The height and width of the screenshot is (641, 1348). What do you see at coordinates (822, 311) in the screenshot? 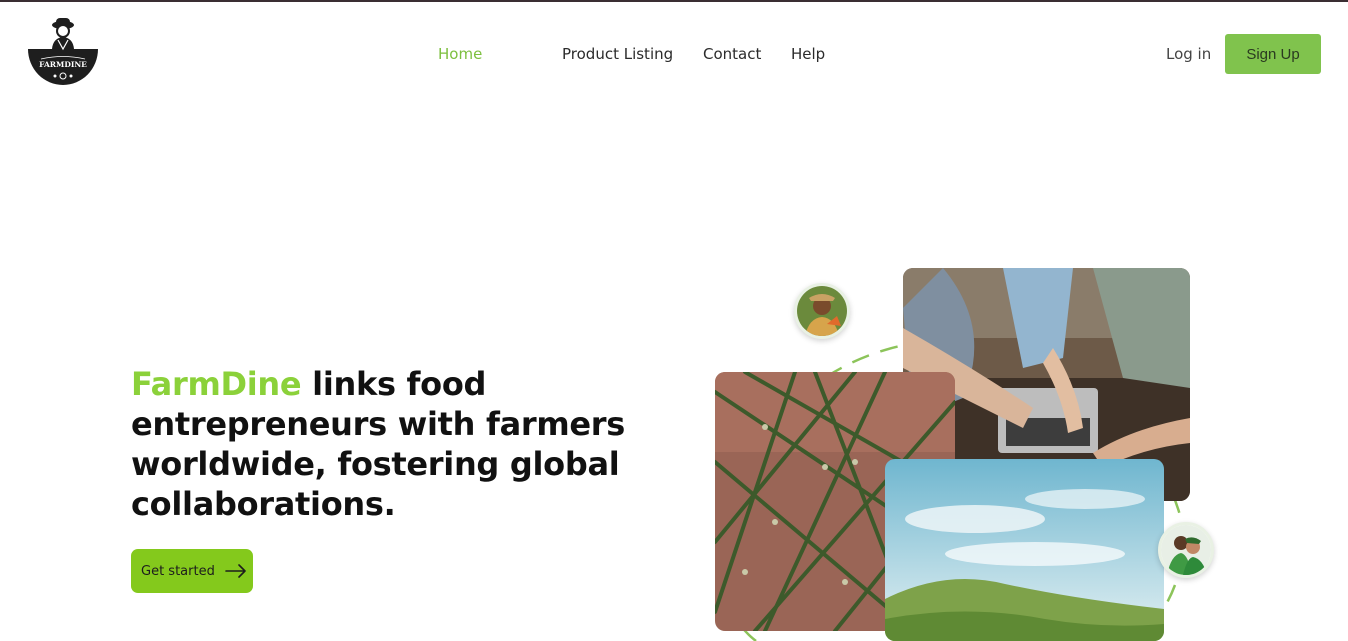
I see `farmer-avatar` at bounding box center [822, 311].